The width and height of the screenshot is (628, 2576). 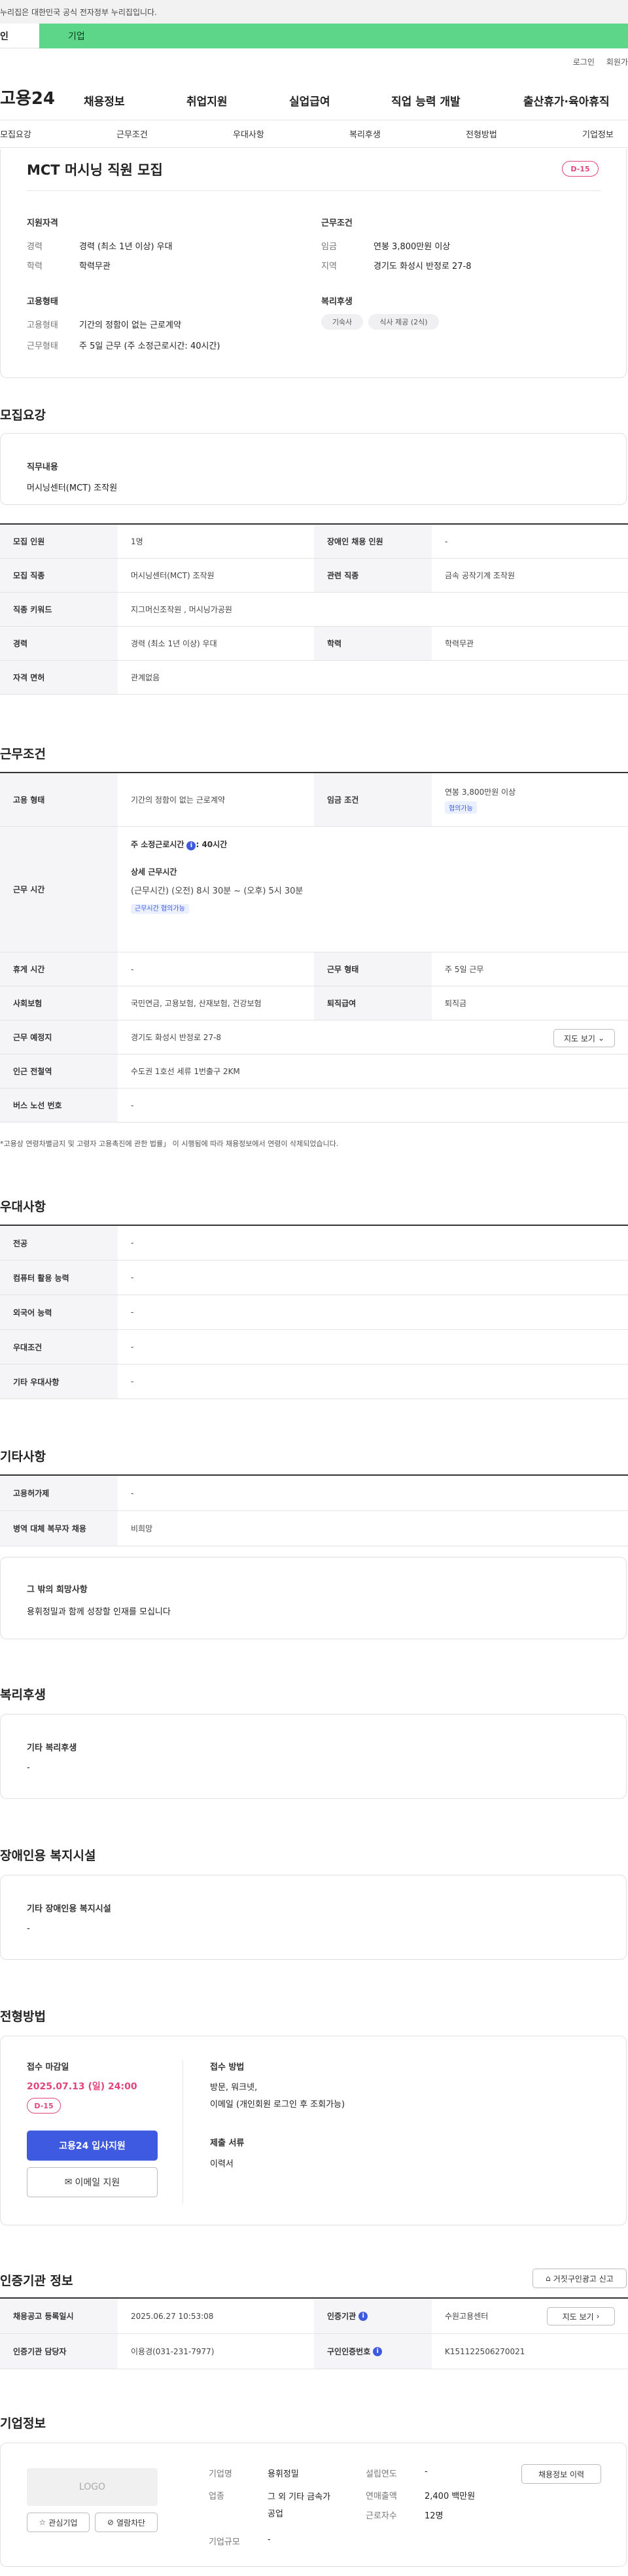 What do you see at coordinates (35, 247) in the screenshot?
I see `career-label: 경력` at bounding box center [35, 247].